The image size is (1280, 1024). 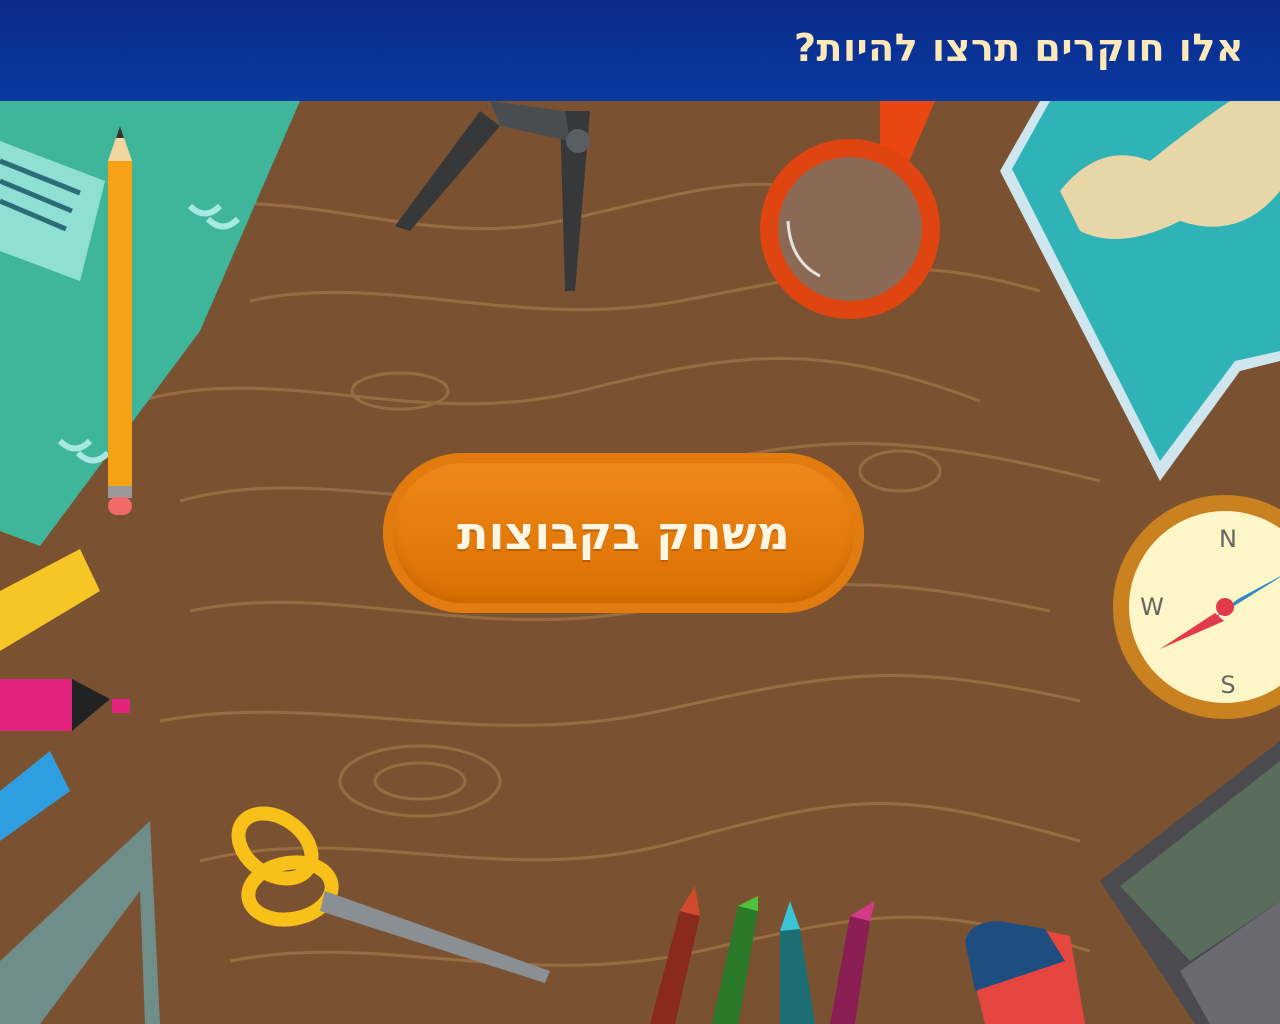 I want to click on compass-north-label: N, so click(x=1228, y=539).